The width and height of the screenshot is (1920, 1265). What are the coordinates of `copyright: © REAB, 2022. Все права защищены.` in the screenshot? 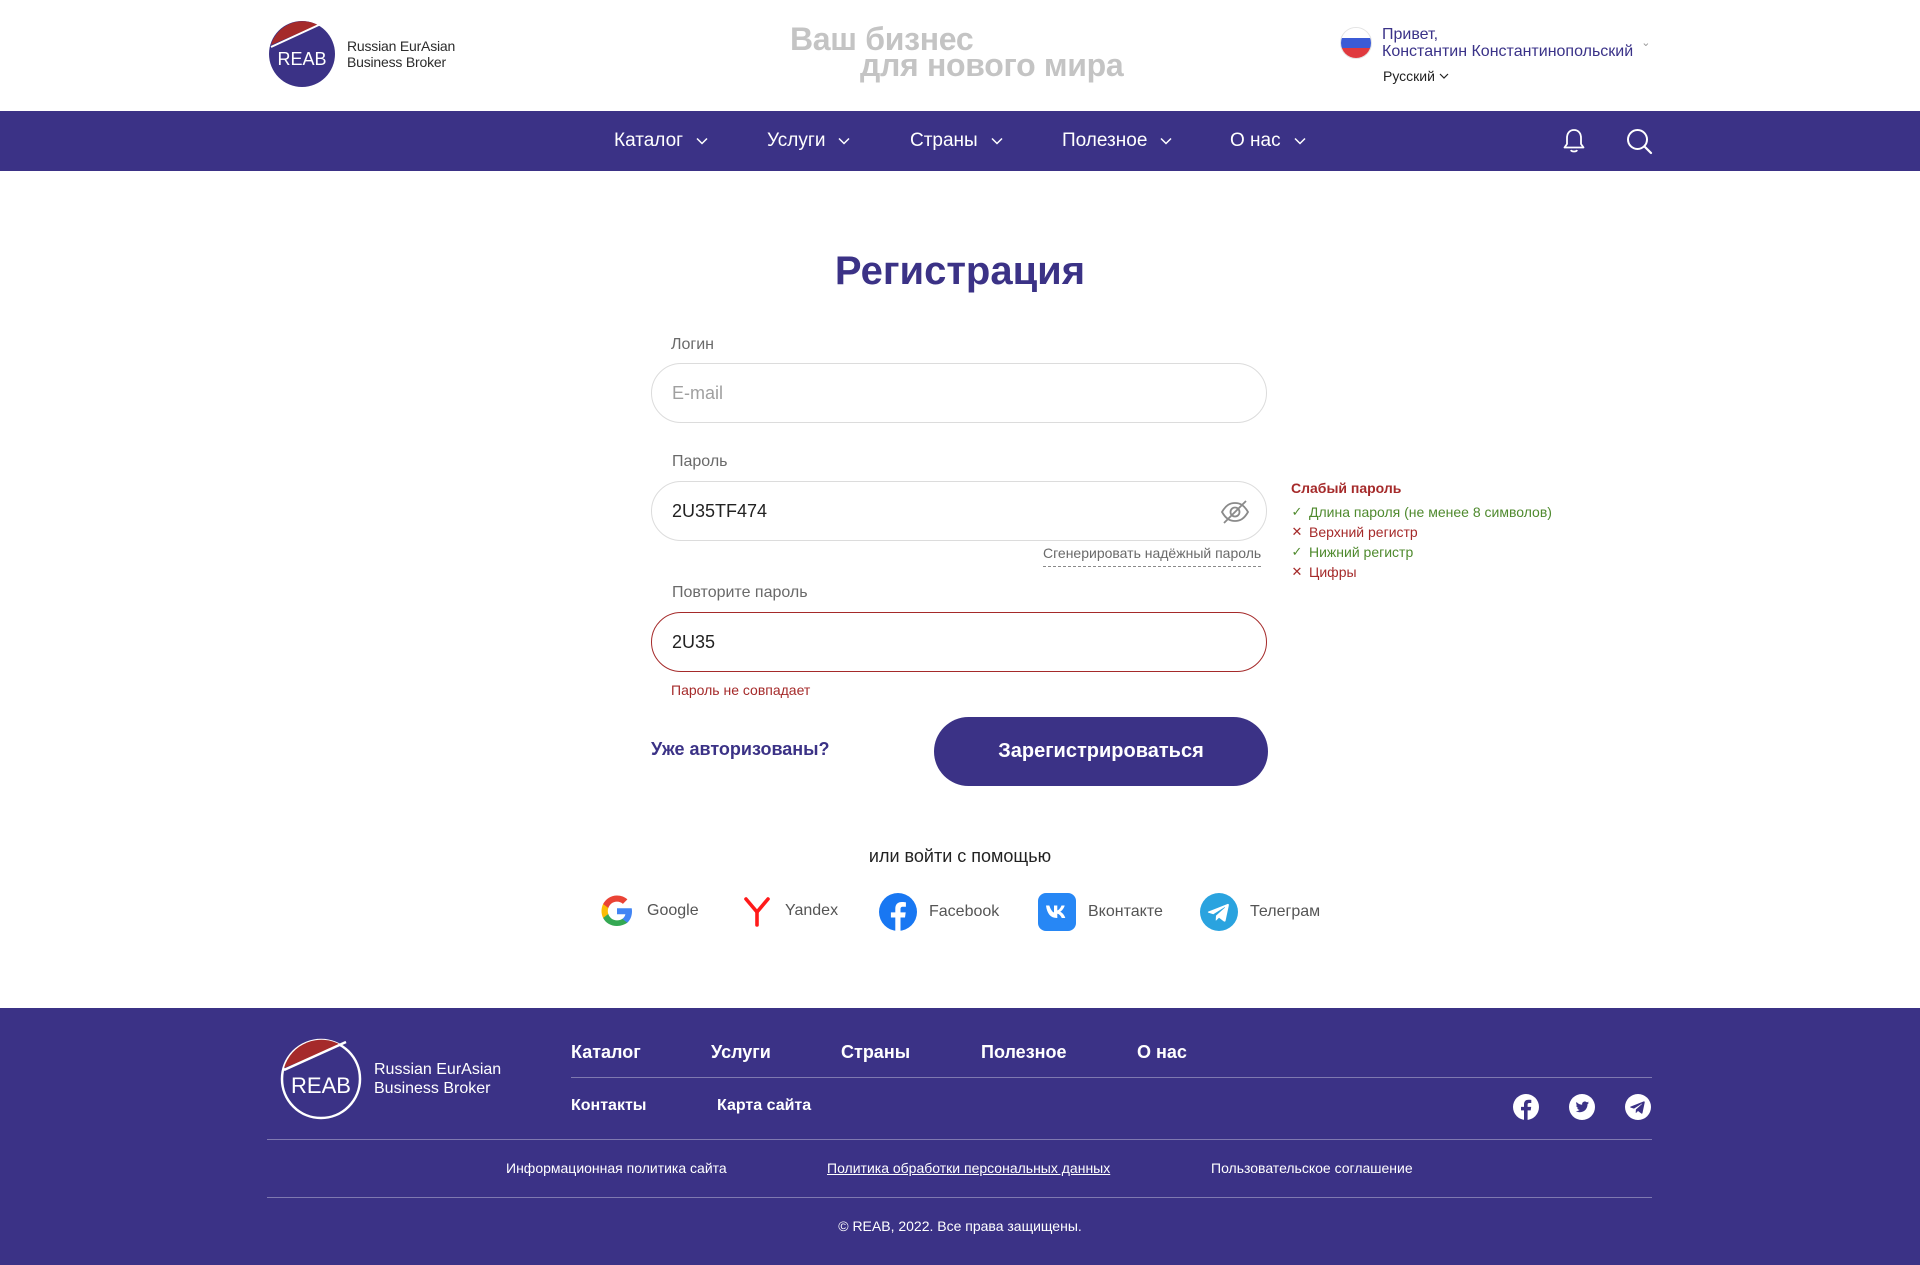 It's located at (960, 1226).